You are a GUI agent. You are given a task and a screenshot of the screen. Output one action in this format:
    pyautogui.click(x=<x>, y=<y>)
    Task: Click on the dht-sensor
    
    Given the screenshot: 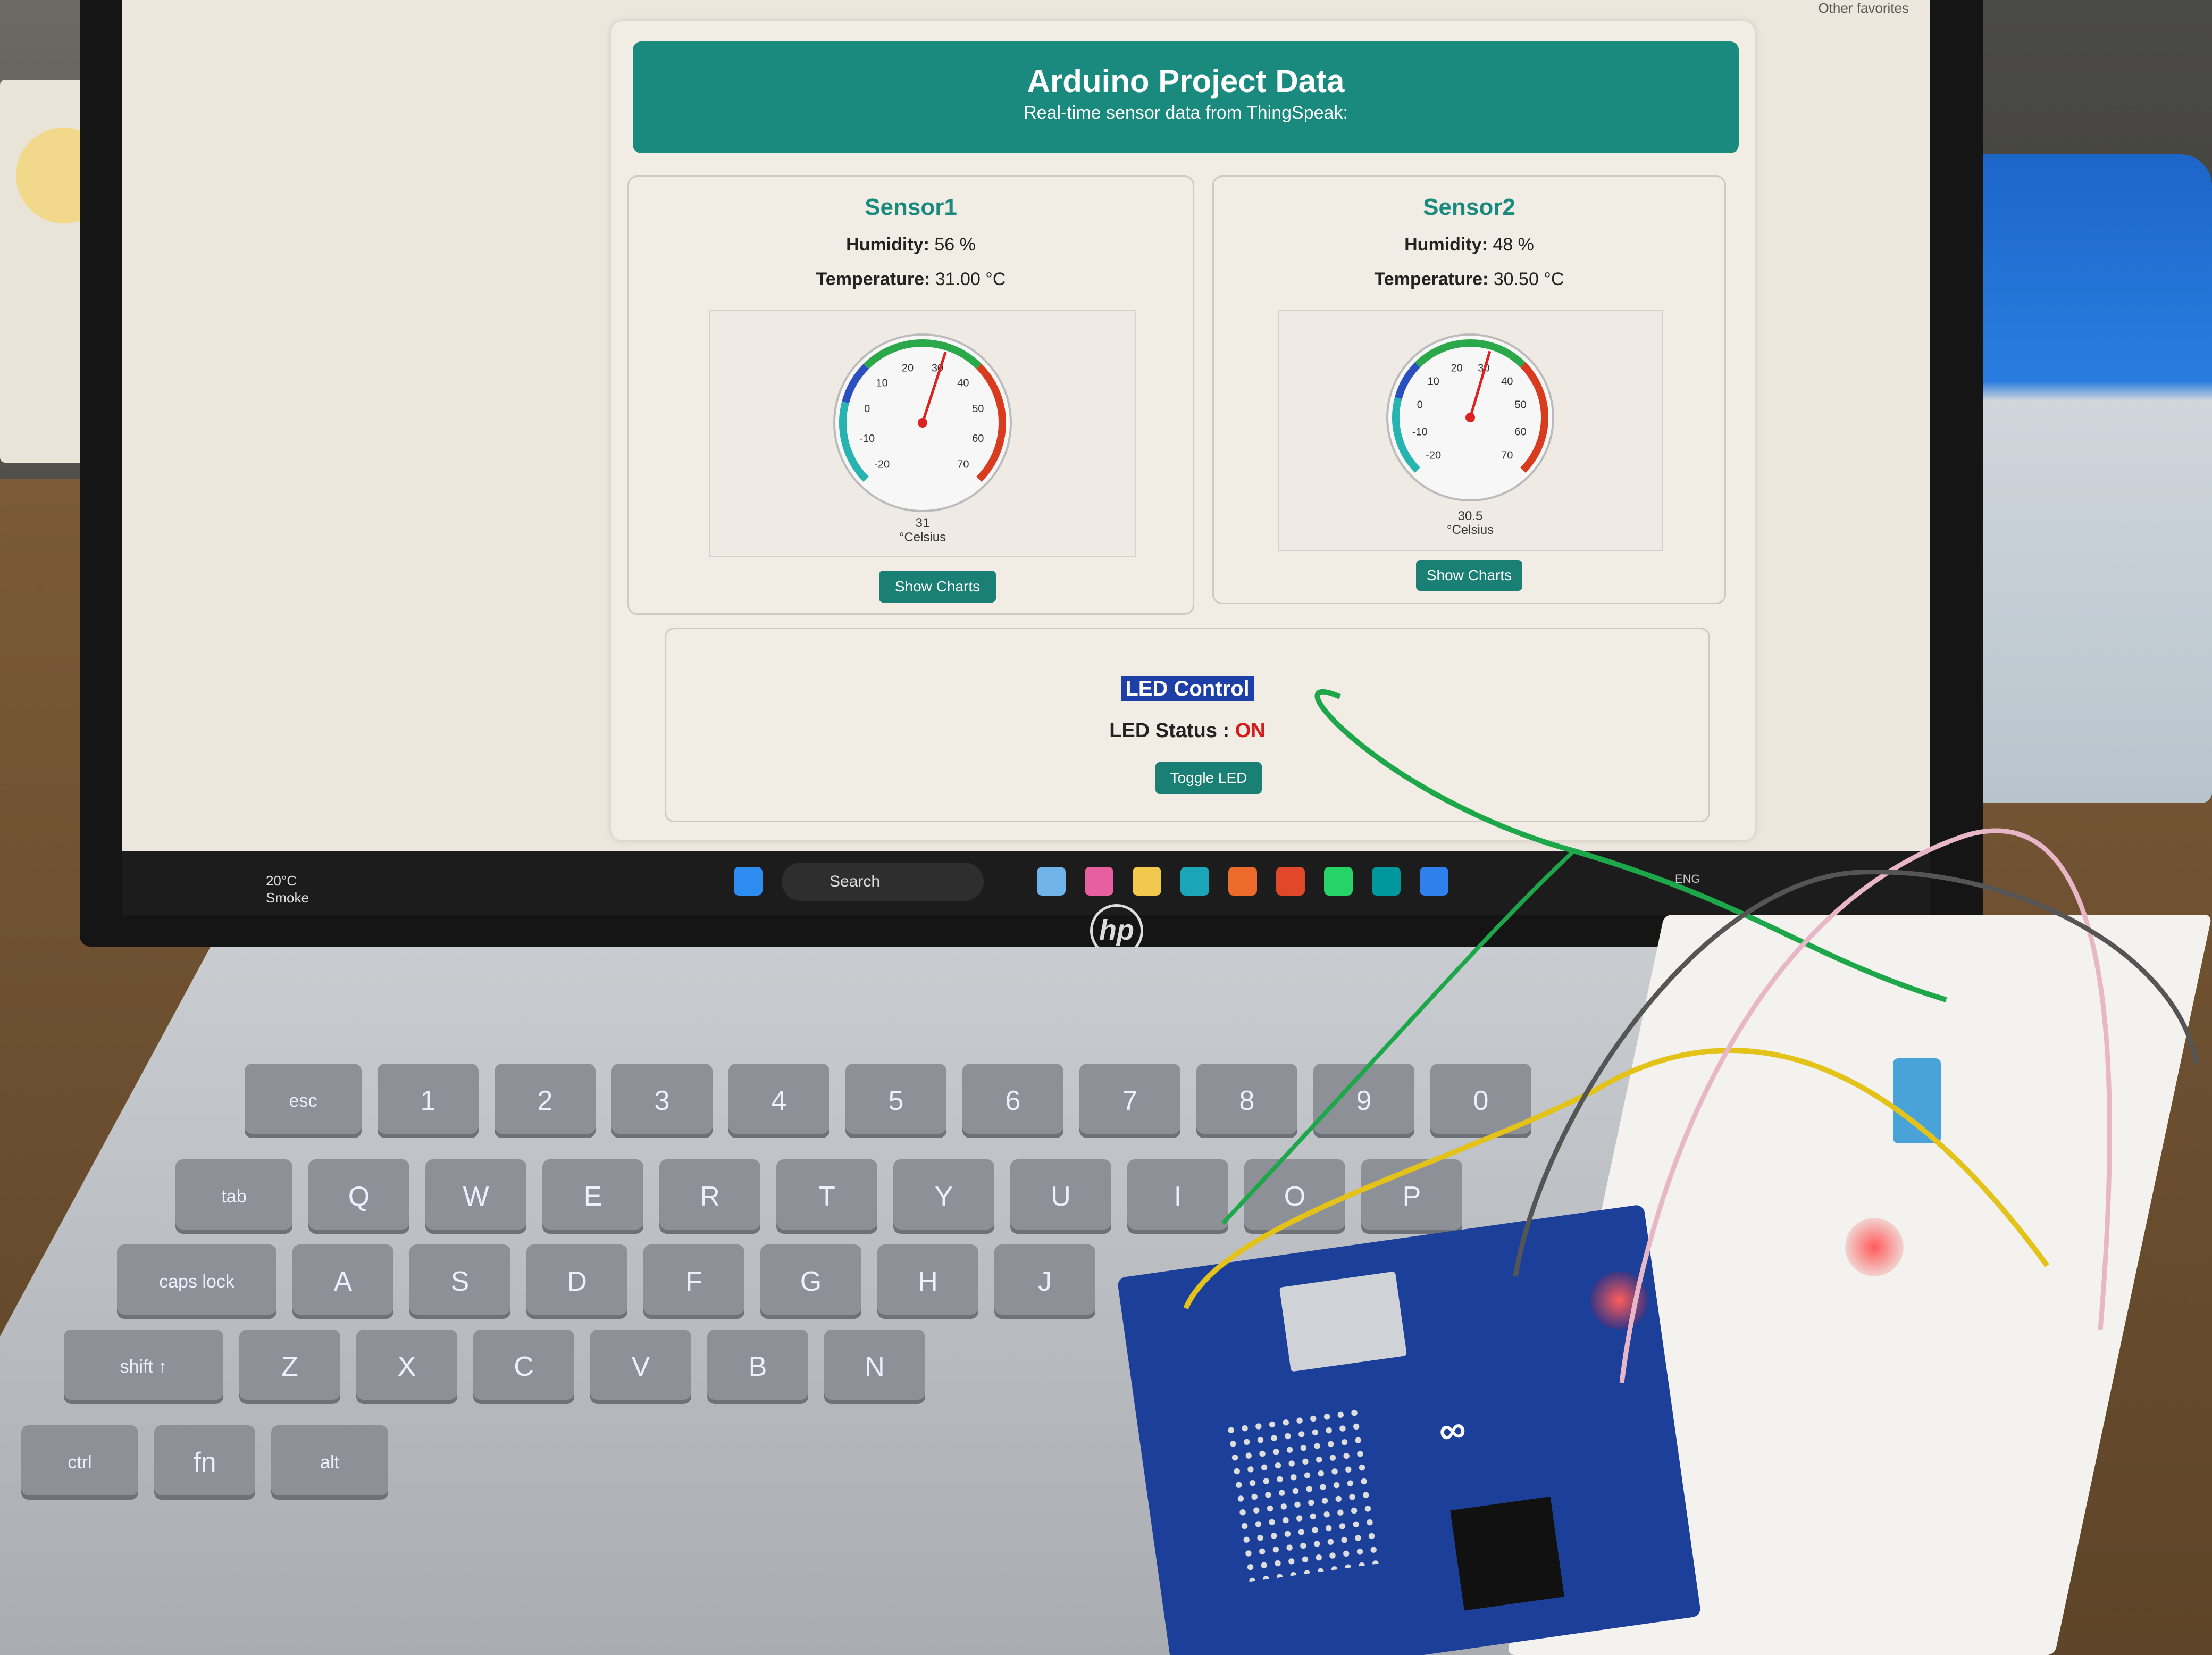 What is the action you would take?
    pyautogui.click(x=1917, y=1100)
    